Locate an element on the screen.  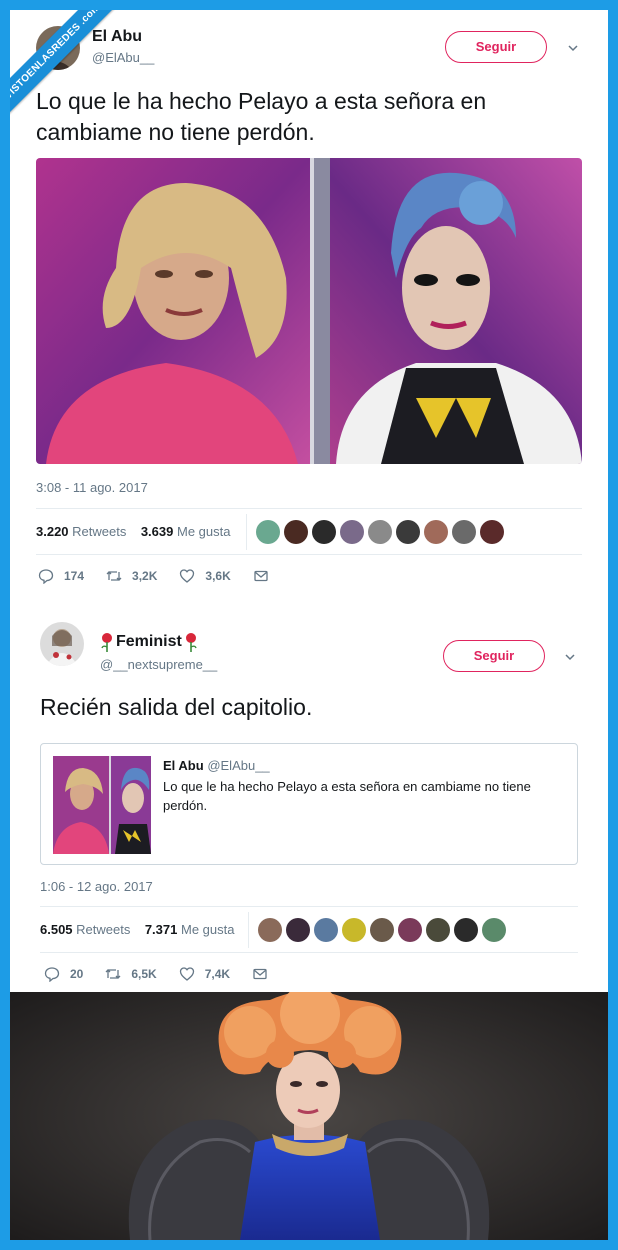
reply-count: 174 is located at coordinates (74, 576).